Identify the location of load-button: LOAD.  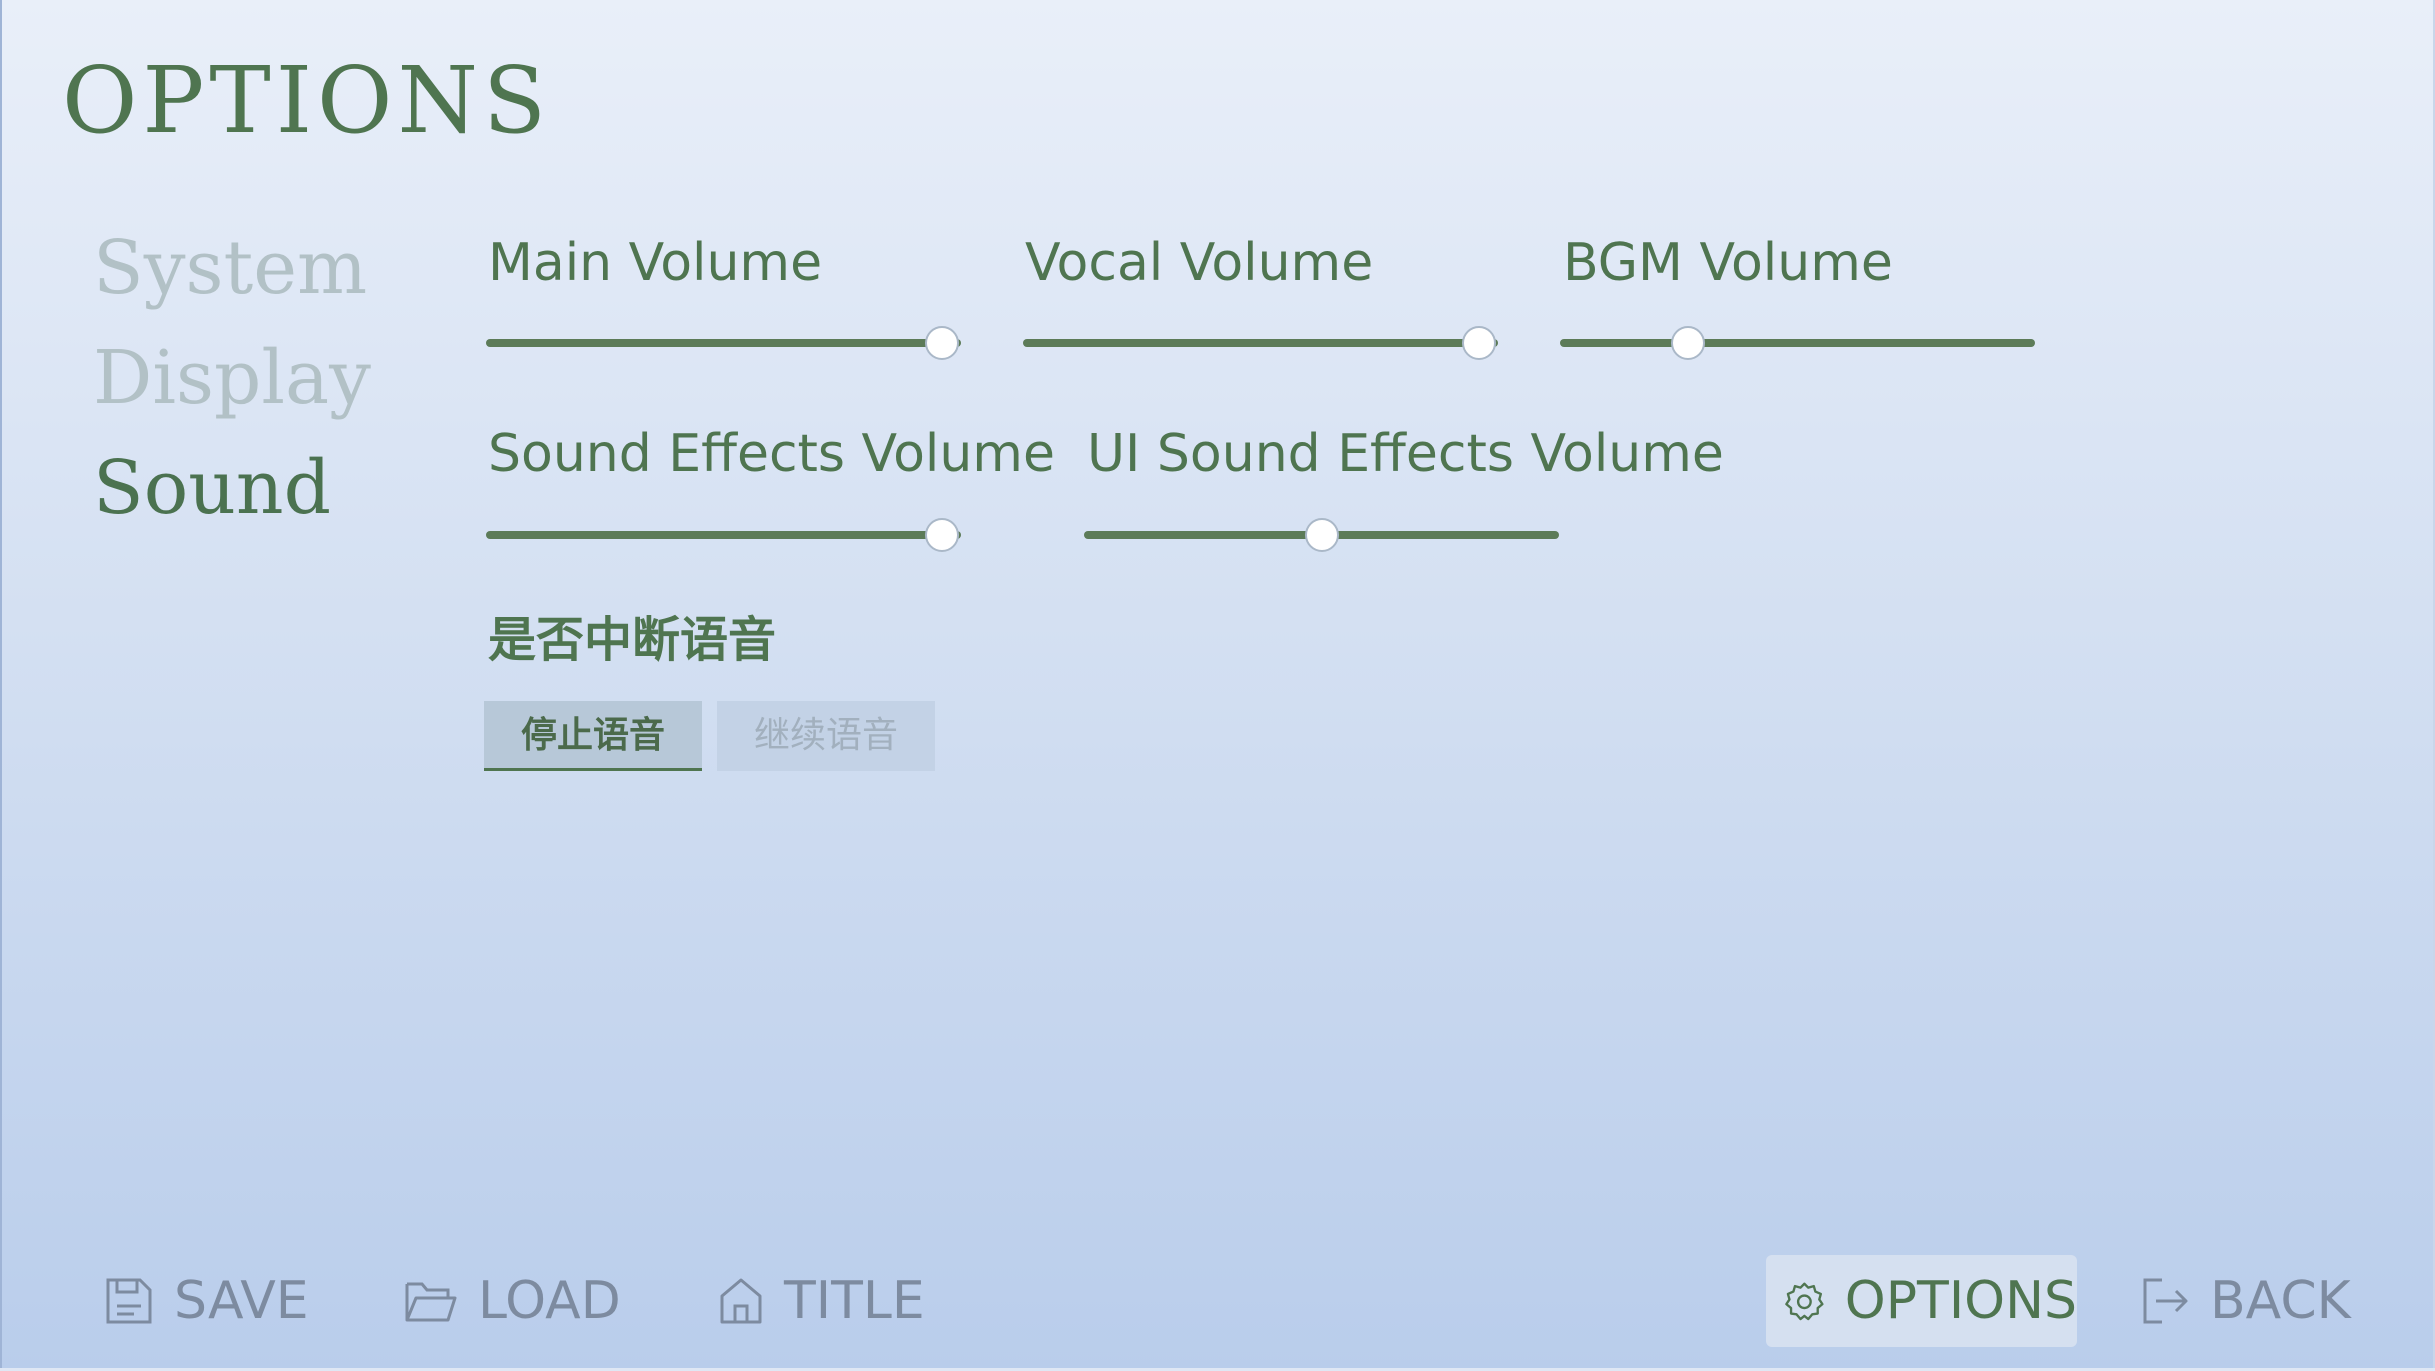
(512, 1301).